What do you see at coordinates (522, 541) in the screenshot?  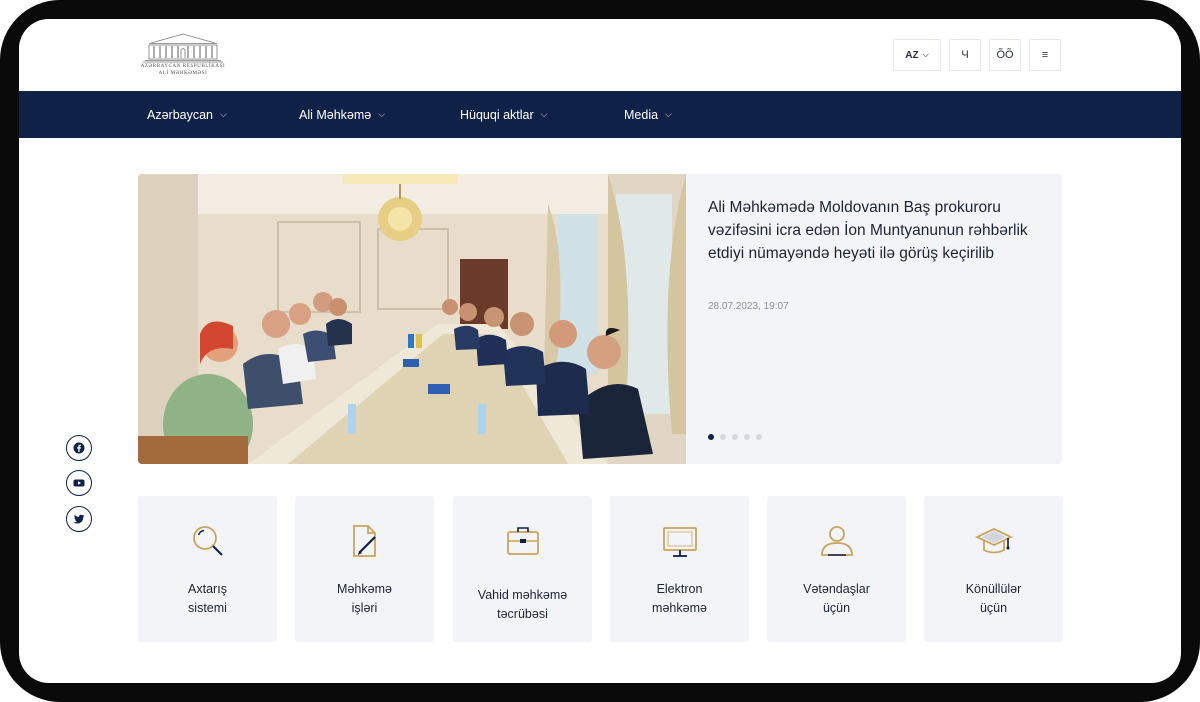 I see `briefcase-icon` at bounding box center [522, 541].